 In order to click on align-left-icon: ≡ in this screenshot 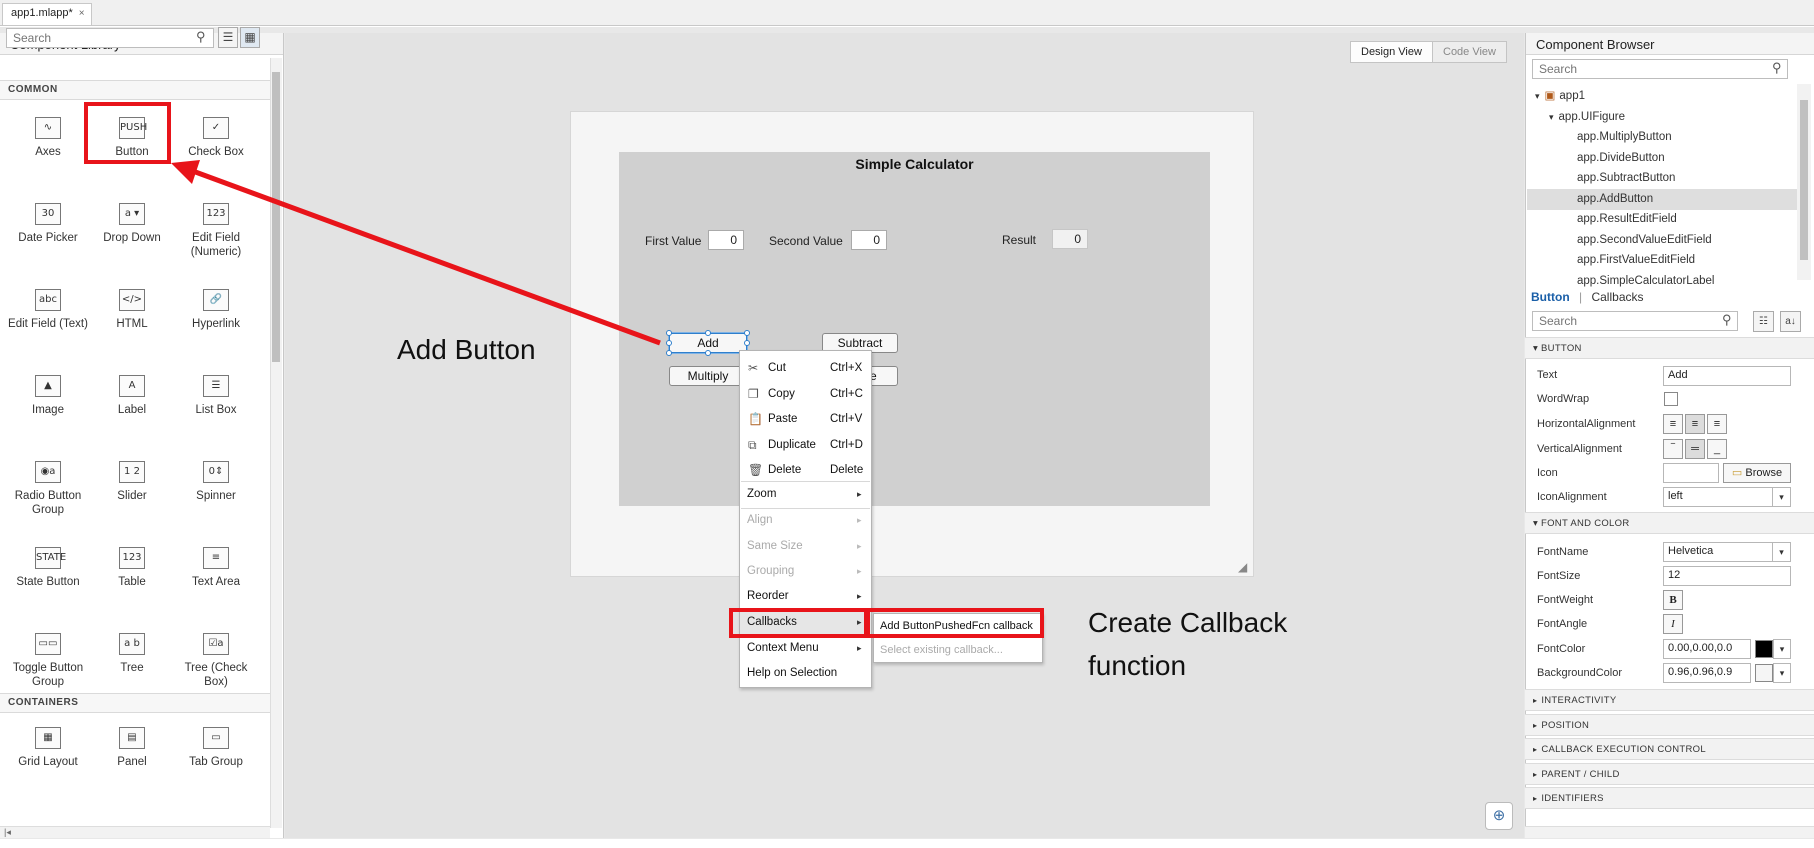, I will do `click(1673, 424)`.